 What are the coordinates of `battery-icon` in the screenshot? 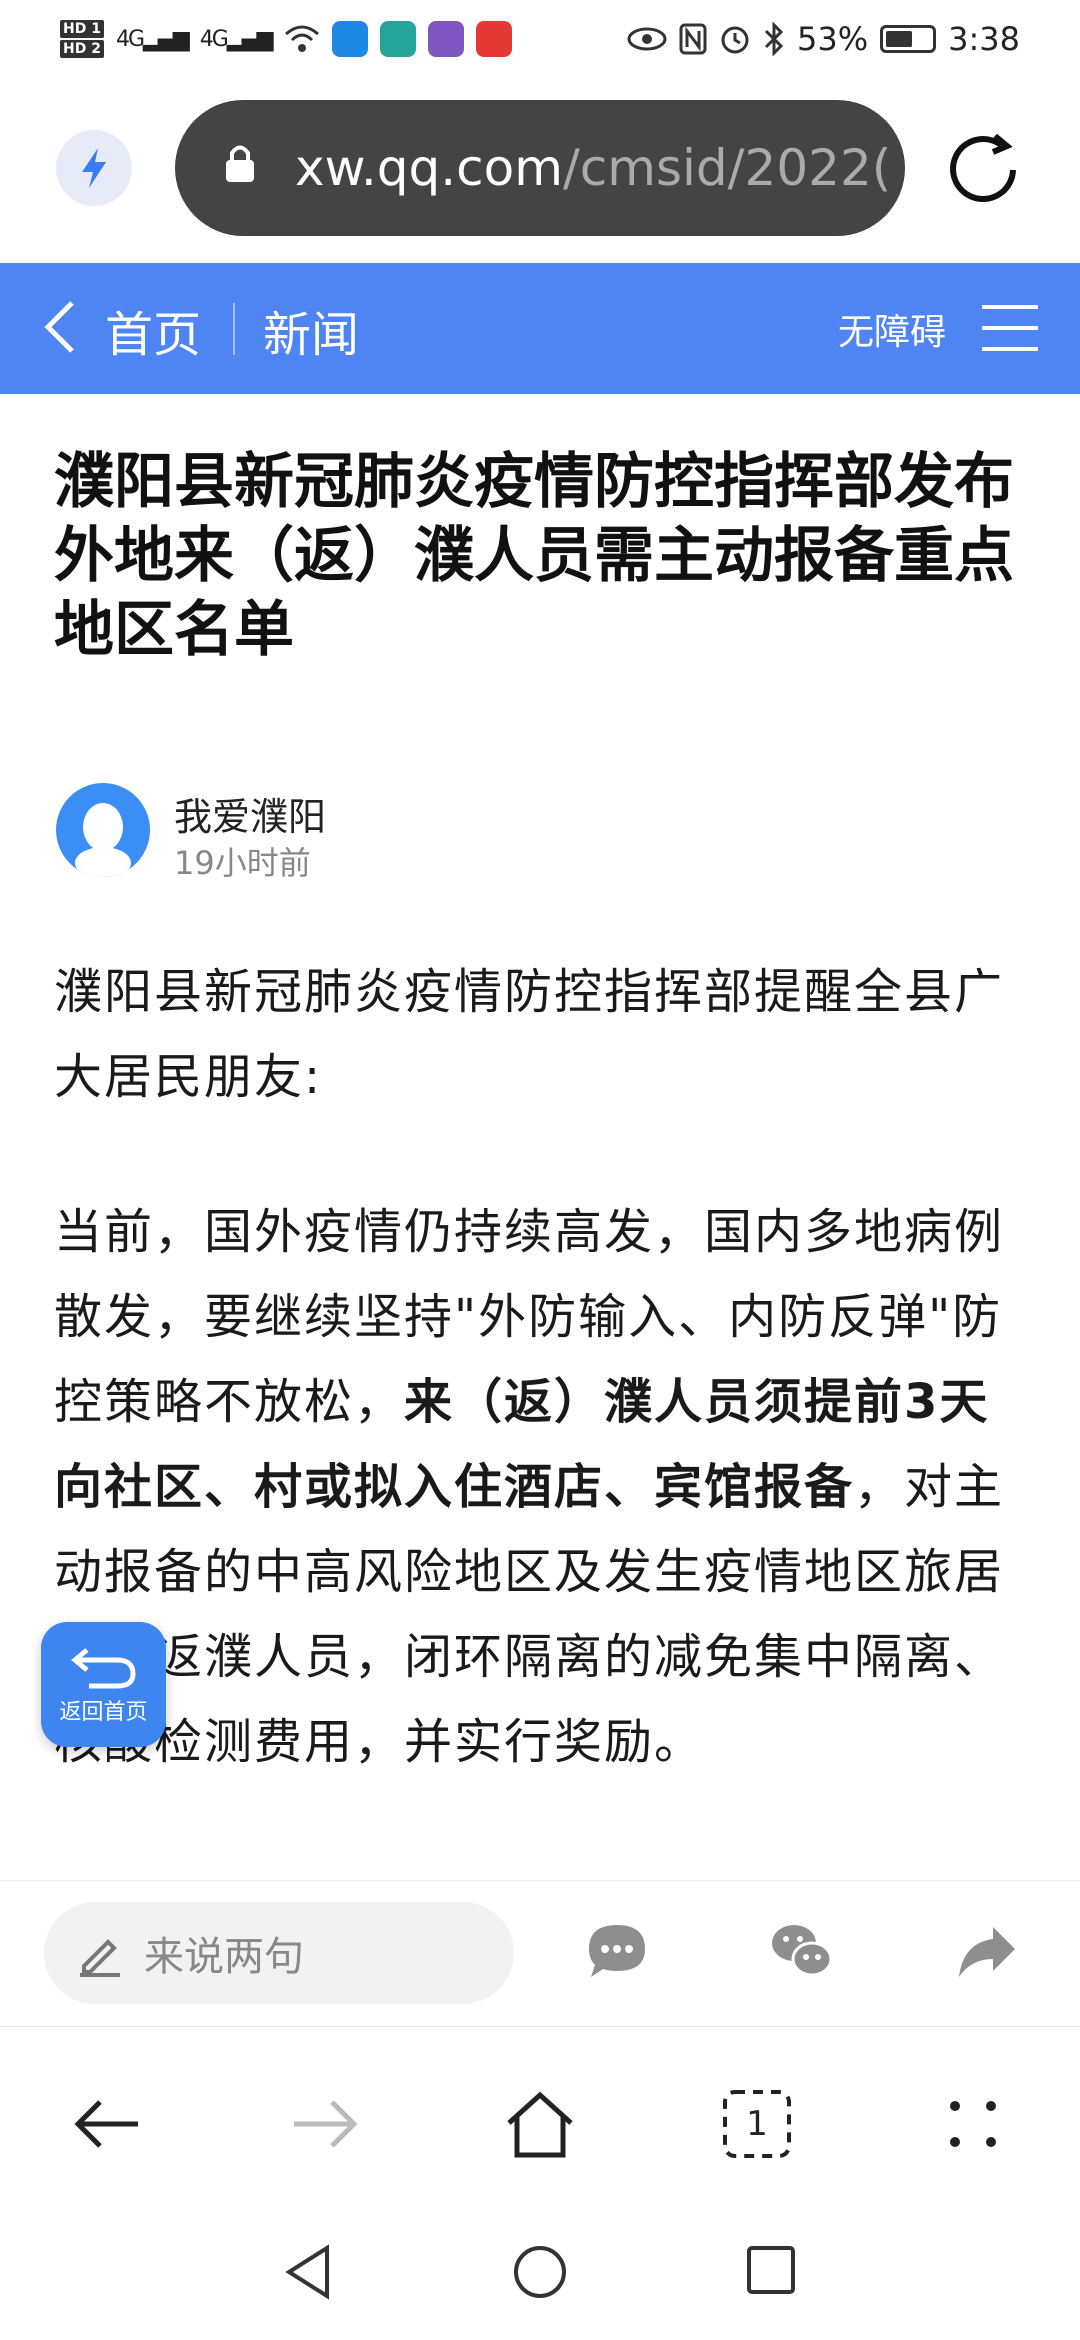 It's located at (908, 39).